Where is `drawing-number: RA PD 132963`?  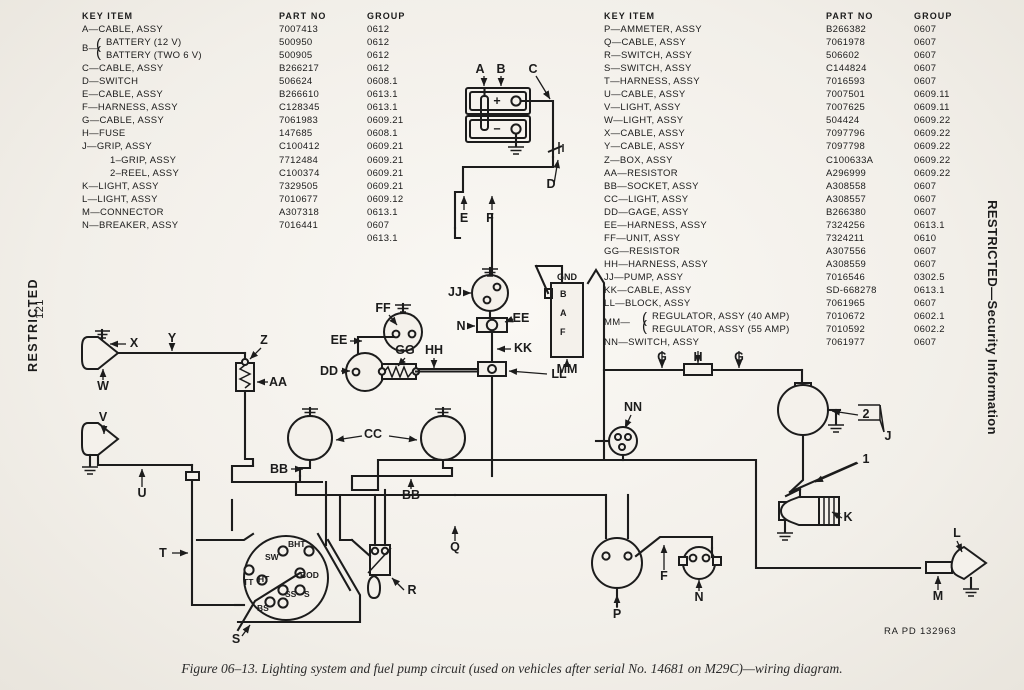
drawing-number: RA PD 132963 is located at coordinates (920, 631).